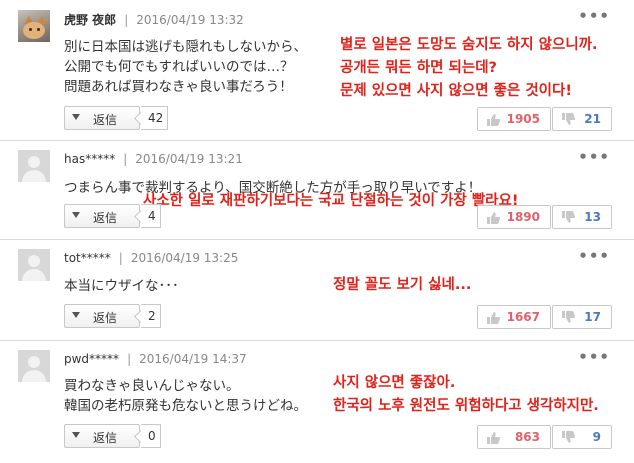  Describe the element at coordinates (582, 437) in the screenshot. I see `bad-button: 9` at that location.